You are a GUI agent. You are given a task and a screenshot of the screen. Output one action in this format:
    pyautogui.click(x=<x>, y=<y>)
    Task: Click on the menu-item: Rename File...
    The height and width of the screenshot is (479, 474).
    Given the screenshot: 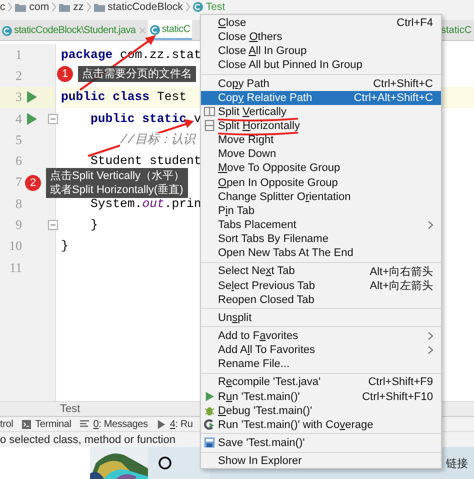 What is the action you would take?
    pyautogui.click(x=321, y=364)
    